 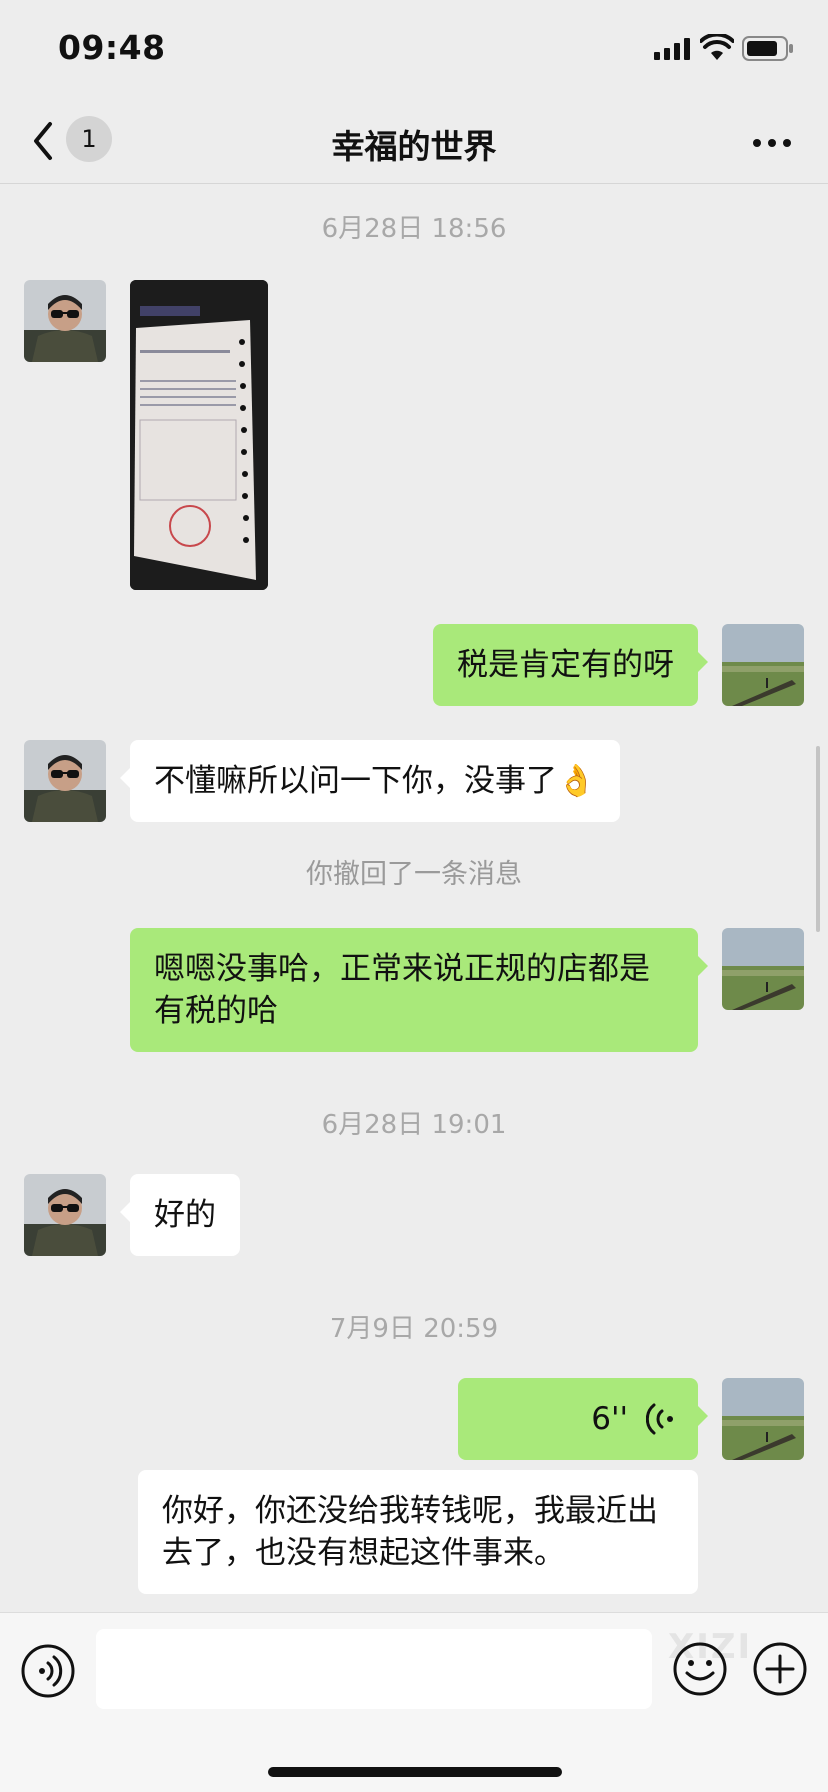 I want to click on message-text: 好的, so click(x=185, y=1215).